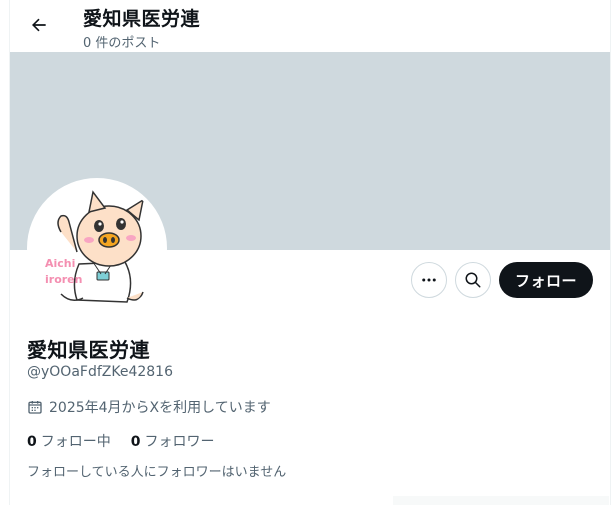  I want to click on followers-note: フォローしている人にフォロワーはいません, so click(157, 472).